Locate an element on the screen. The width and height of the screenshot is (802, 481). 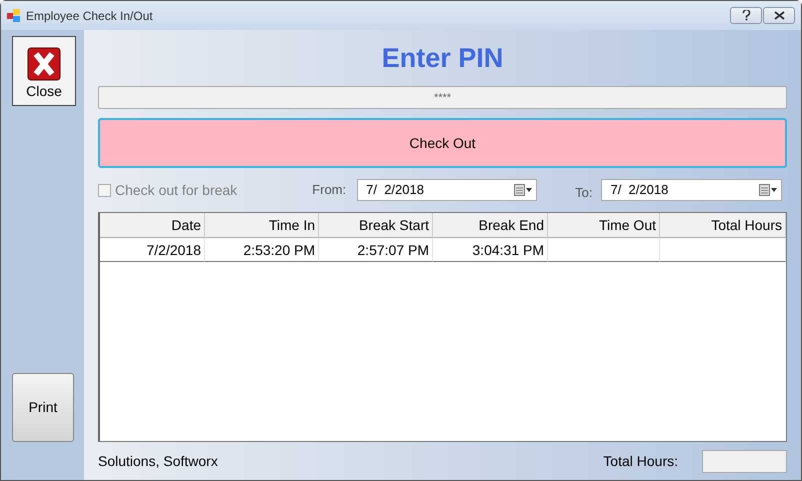
checkbox-label: Check out for break is located at coordinates (176, 190).